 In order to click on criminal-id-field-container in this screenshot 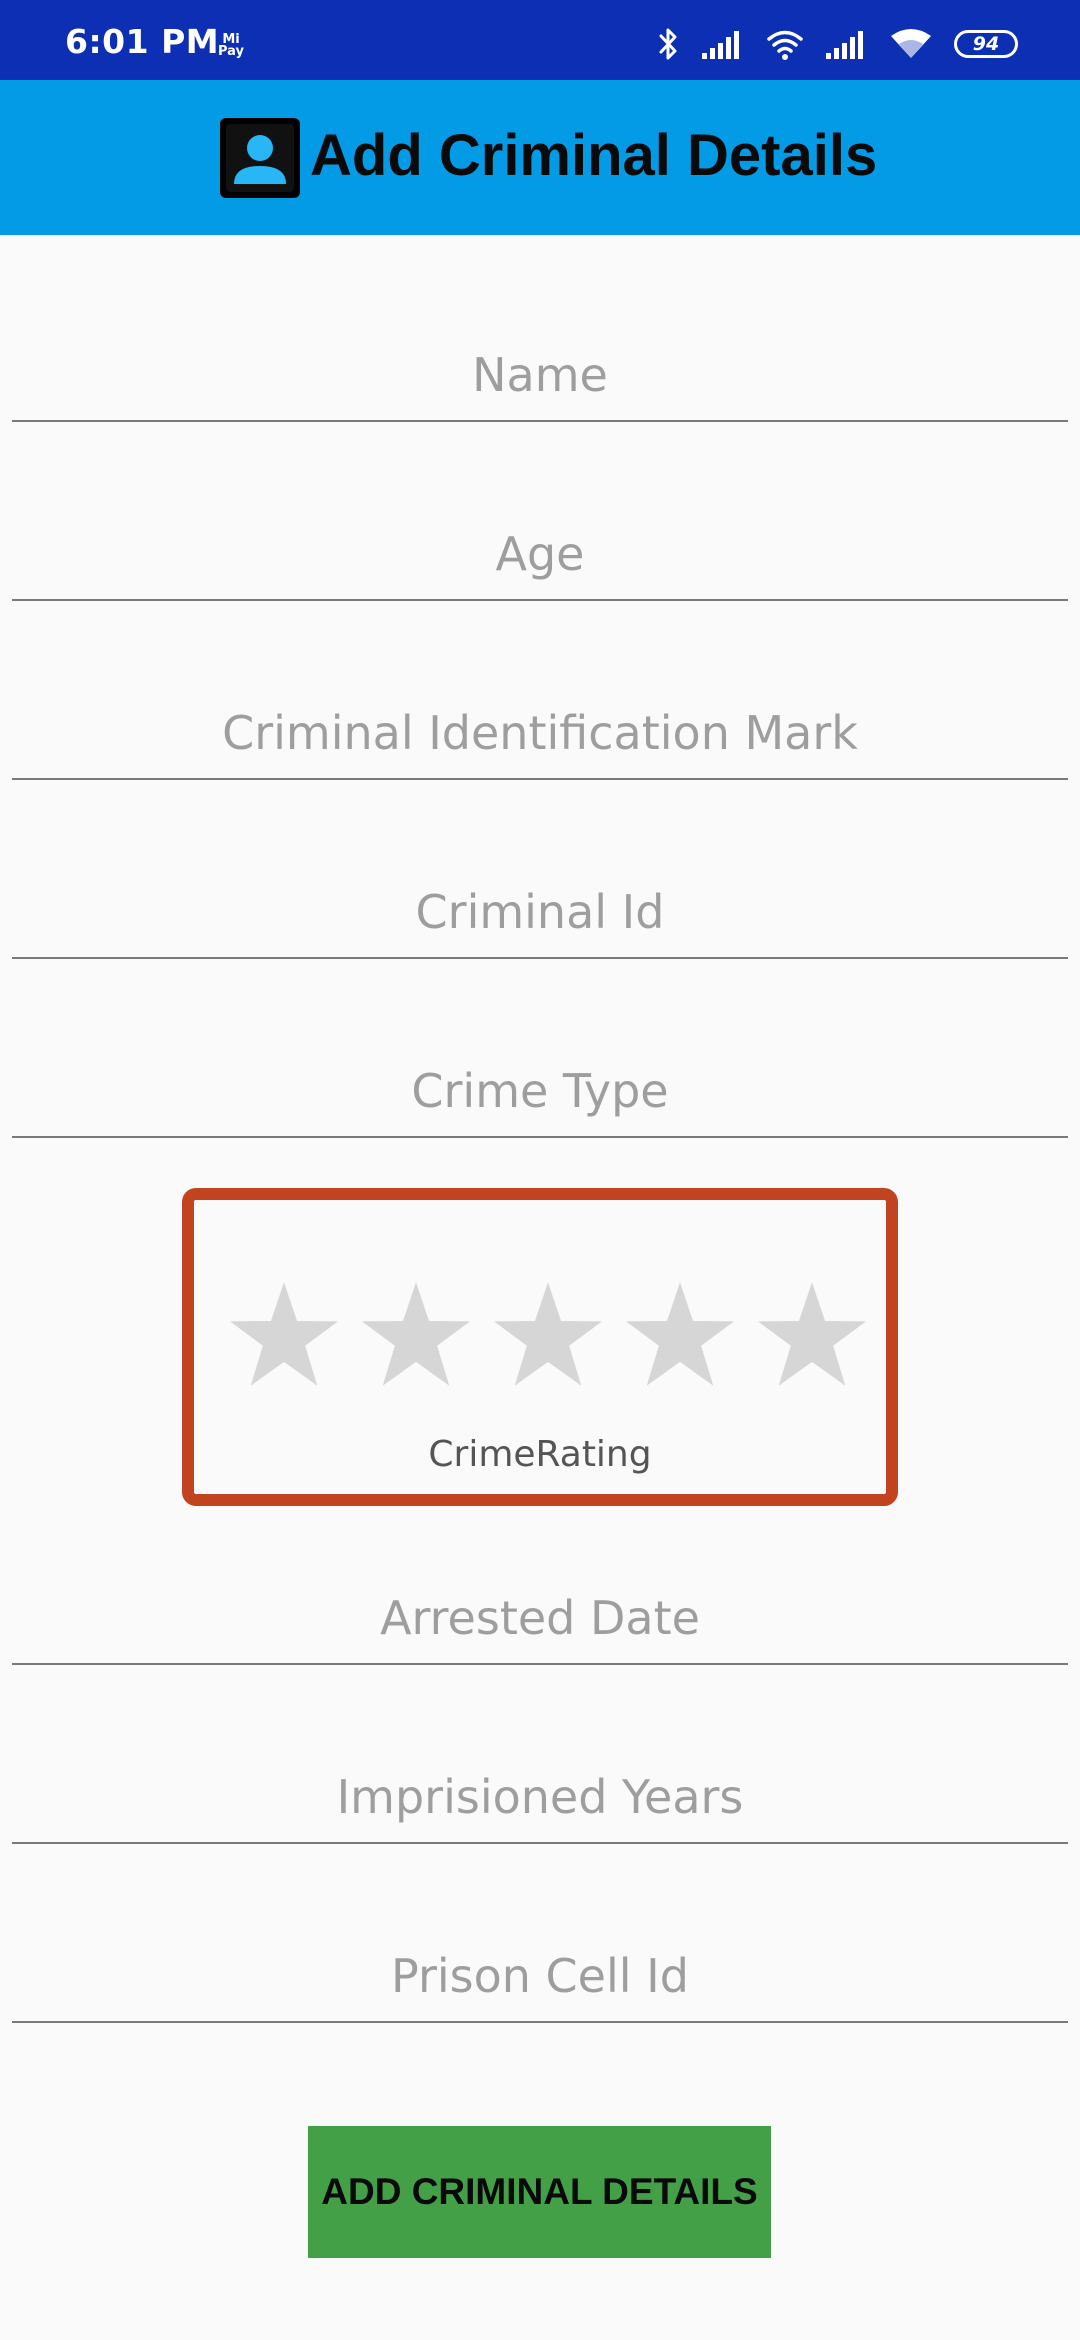, I will do `click(540, 913)`.